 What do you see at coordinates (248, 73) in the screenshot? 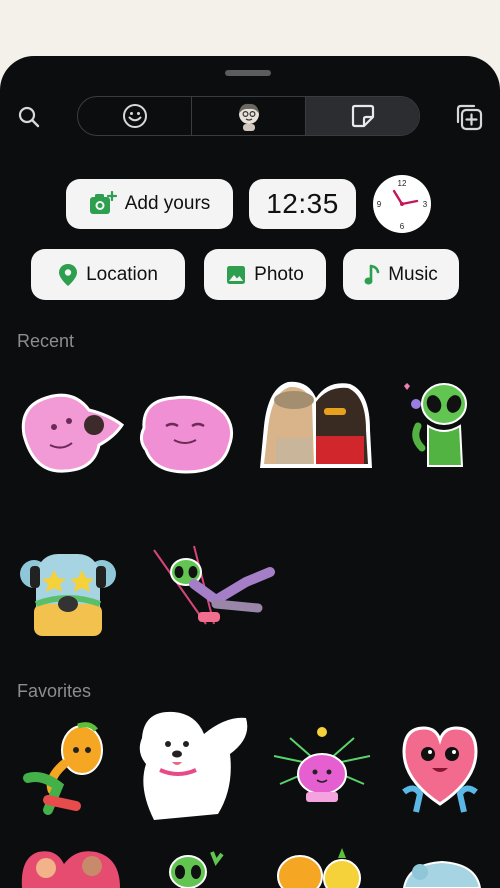
I see `drag-handle` at bounding box center [248, 73].